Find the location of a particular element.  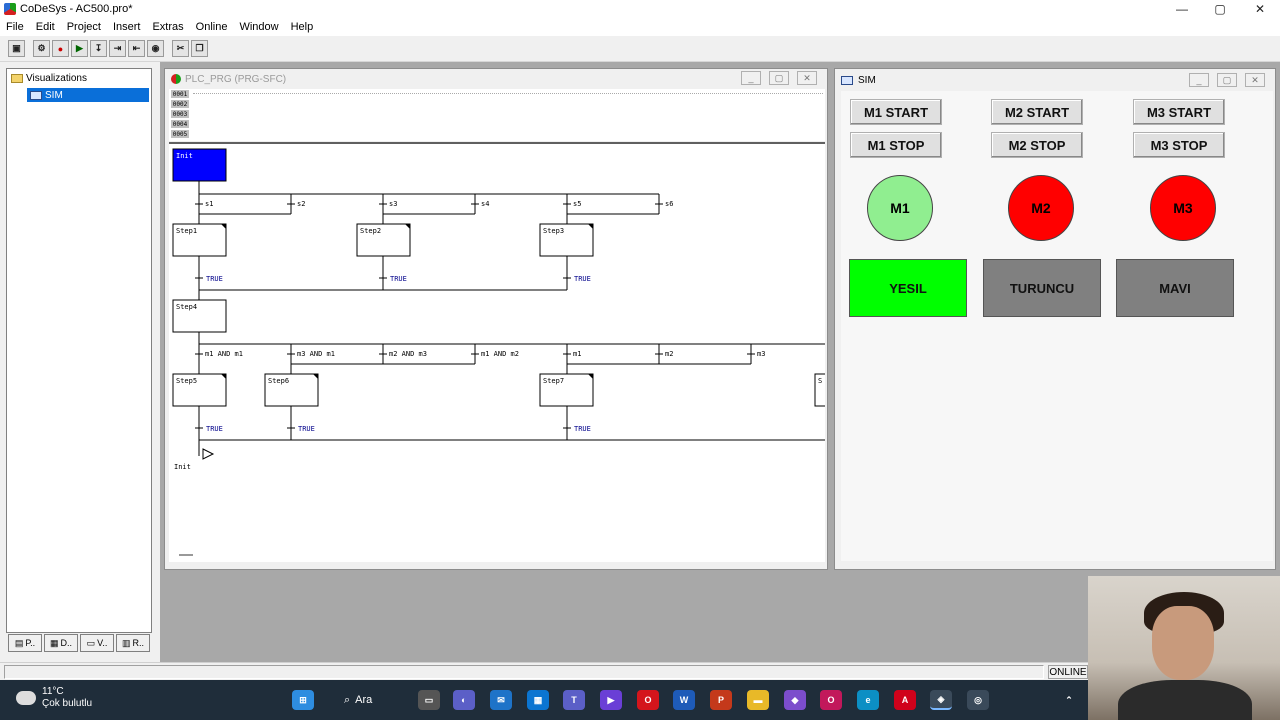

opera-icon: O is located at coordinates (648, 700).